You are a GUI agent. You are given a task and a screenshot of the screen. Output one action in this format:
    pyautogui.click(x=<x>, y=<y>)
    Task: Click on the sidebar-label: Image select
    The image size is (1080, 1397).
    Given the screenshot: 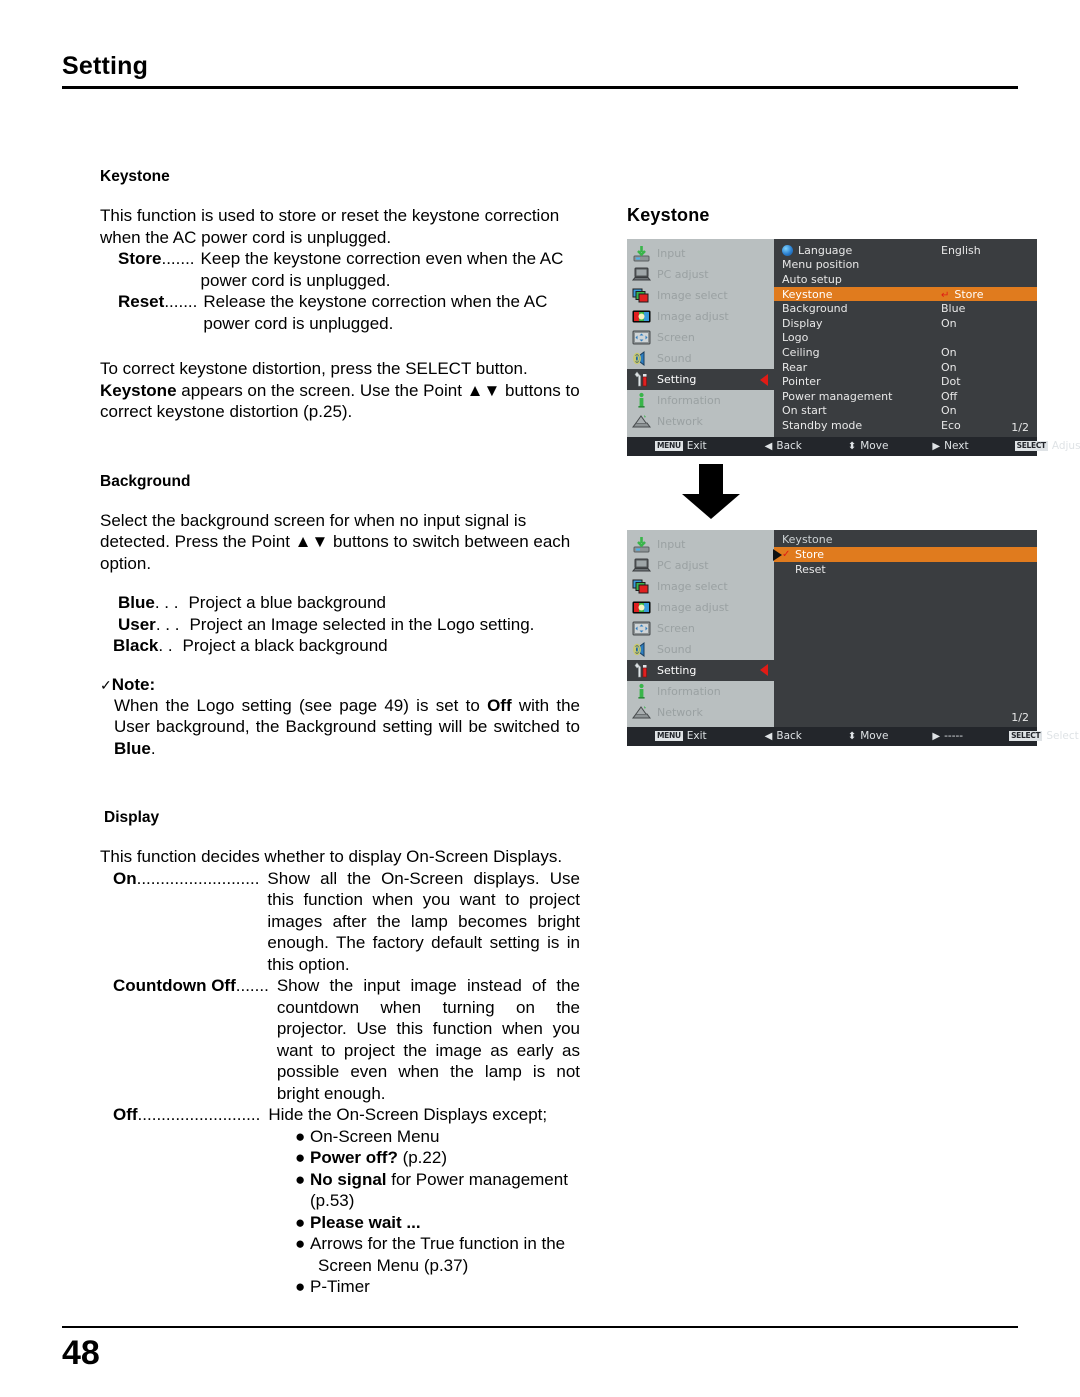 What is the action you would take?
    pyautogui.click(x=692, y=586)
    